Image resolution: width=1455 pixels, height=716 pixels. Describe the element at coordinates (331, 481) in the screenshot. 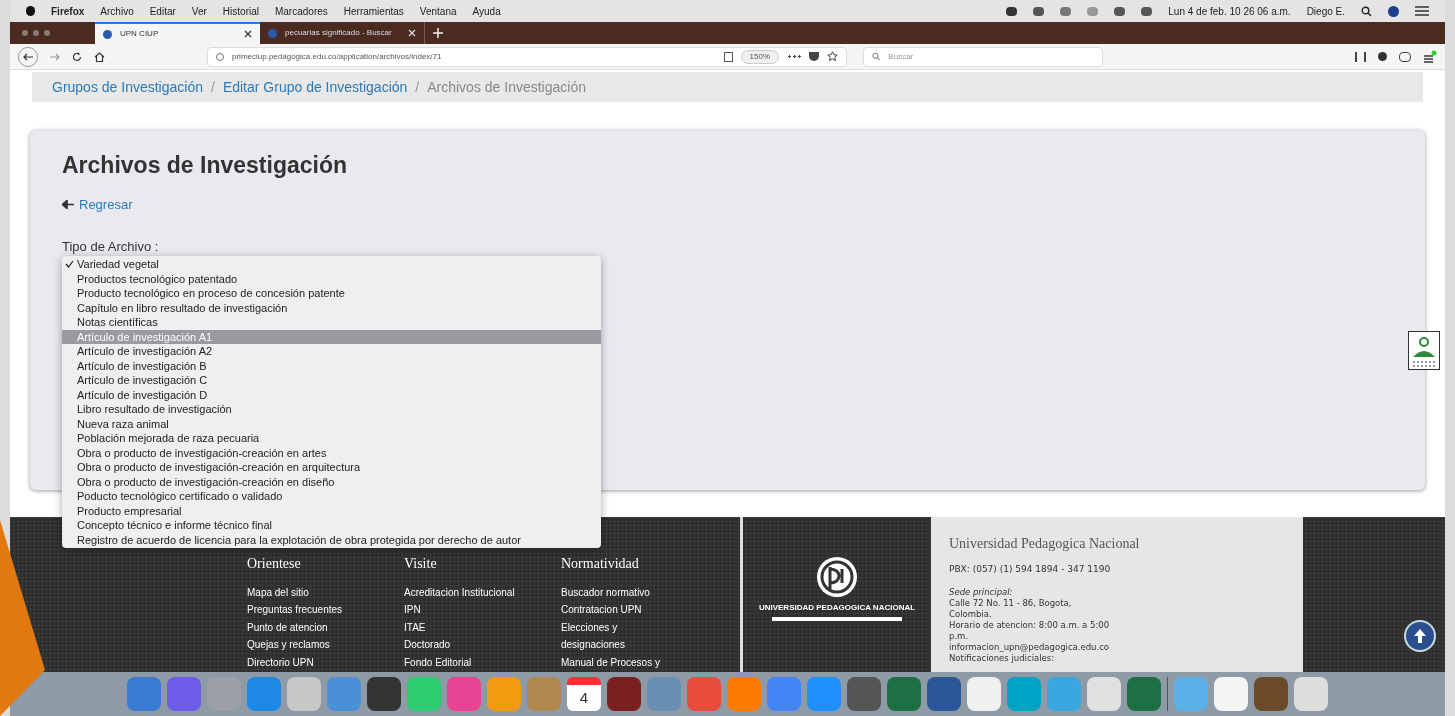

I see `dropdown-option: Obra o producto de investigación-creación en diseño` at that location.